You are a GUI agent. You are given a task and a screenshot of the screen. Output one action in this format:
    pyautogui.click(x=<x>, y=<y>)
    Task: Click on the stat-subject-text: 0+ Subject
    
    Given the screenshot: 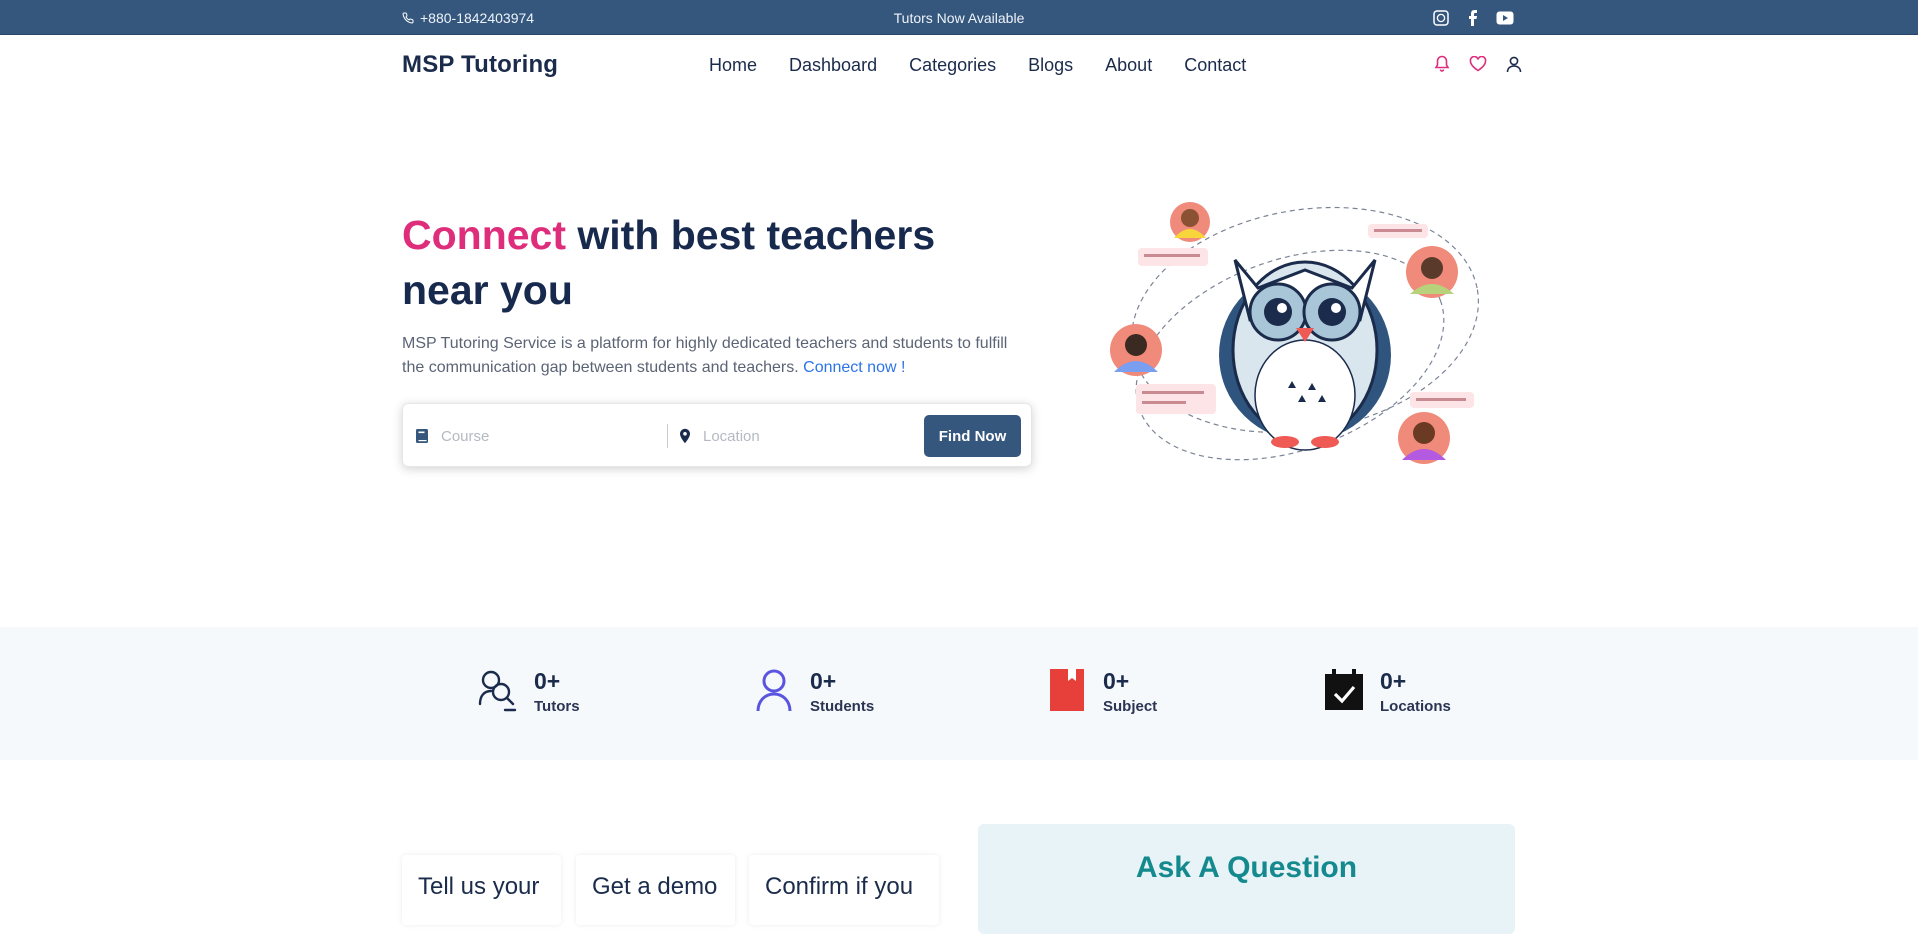 What is the action you would take?
    pyautogui.click(x=1130, y=691)
    